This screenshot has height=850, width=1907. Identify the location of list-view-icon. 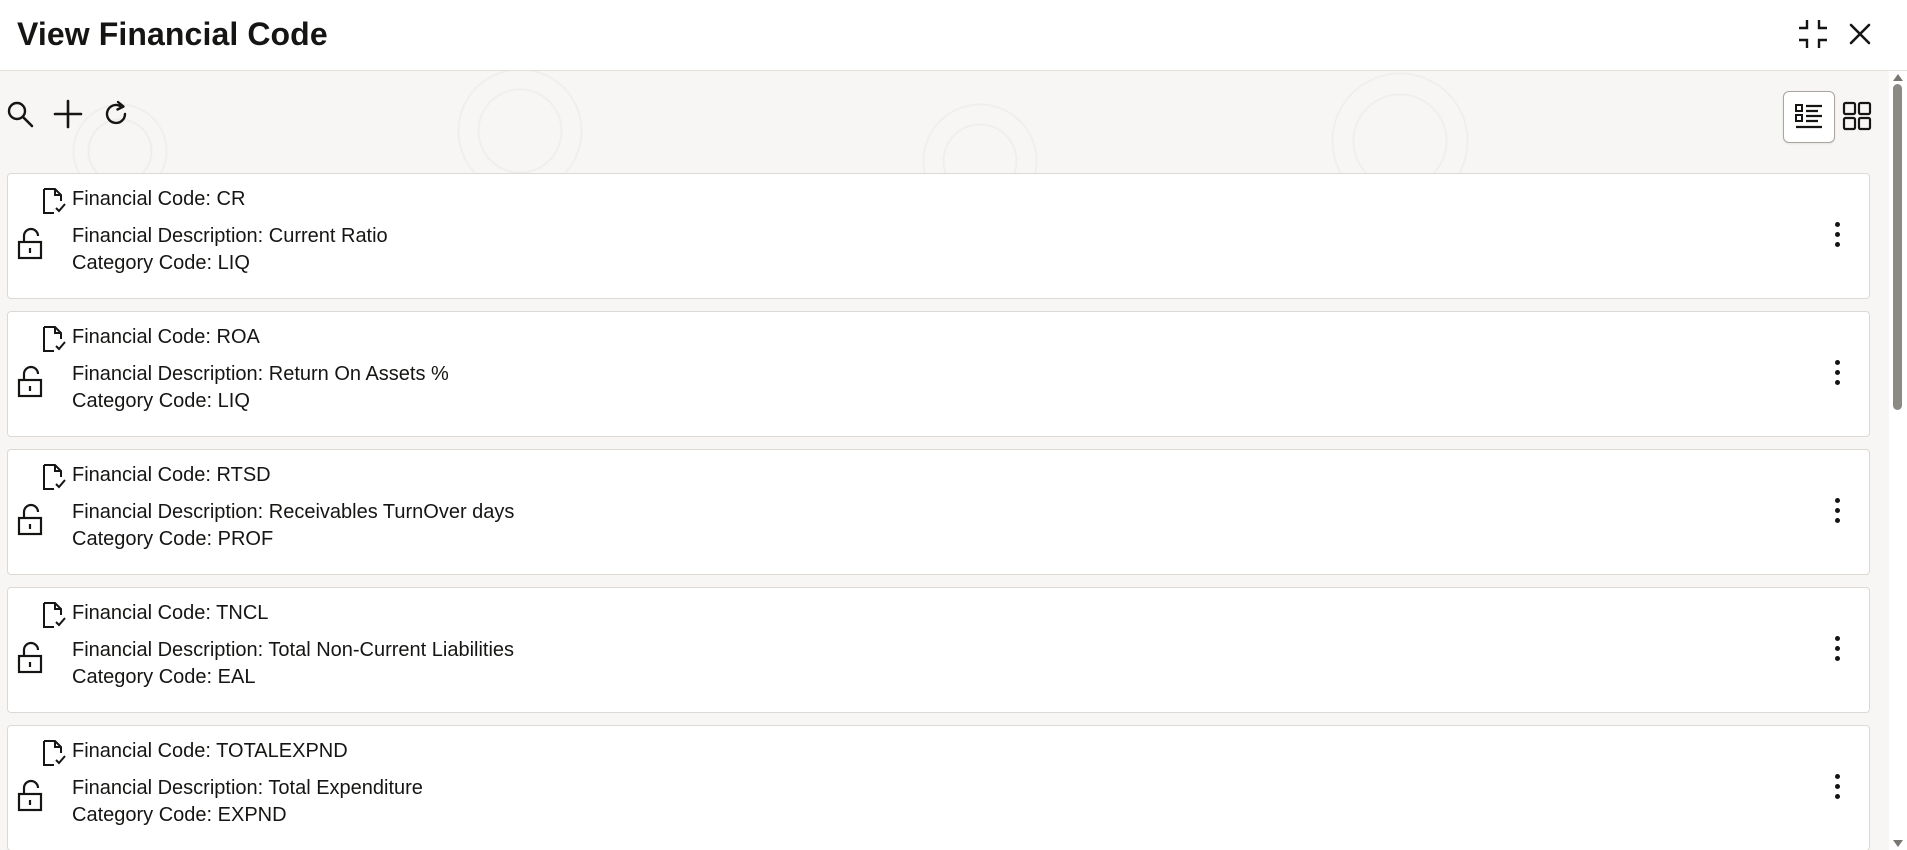
(1808, 116).